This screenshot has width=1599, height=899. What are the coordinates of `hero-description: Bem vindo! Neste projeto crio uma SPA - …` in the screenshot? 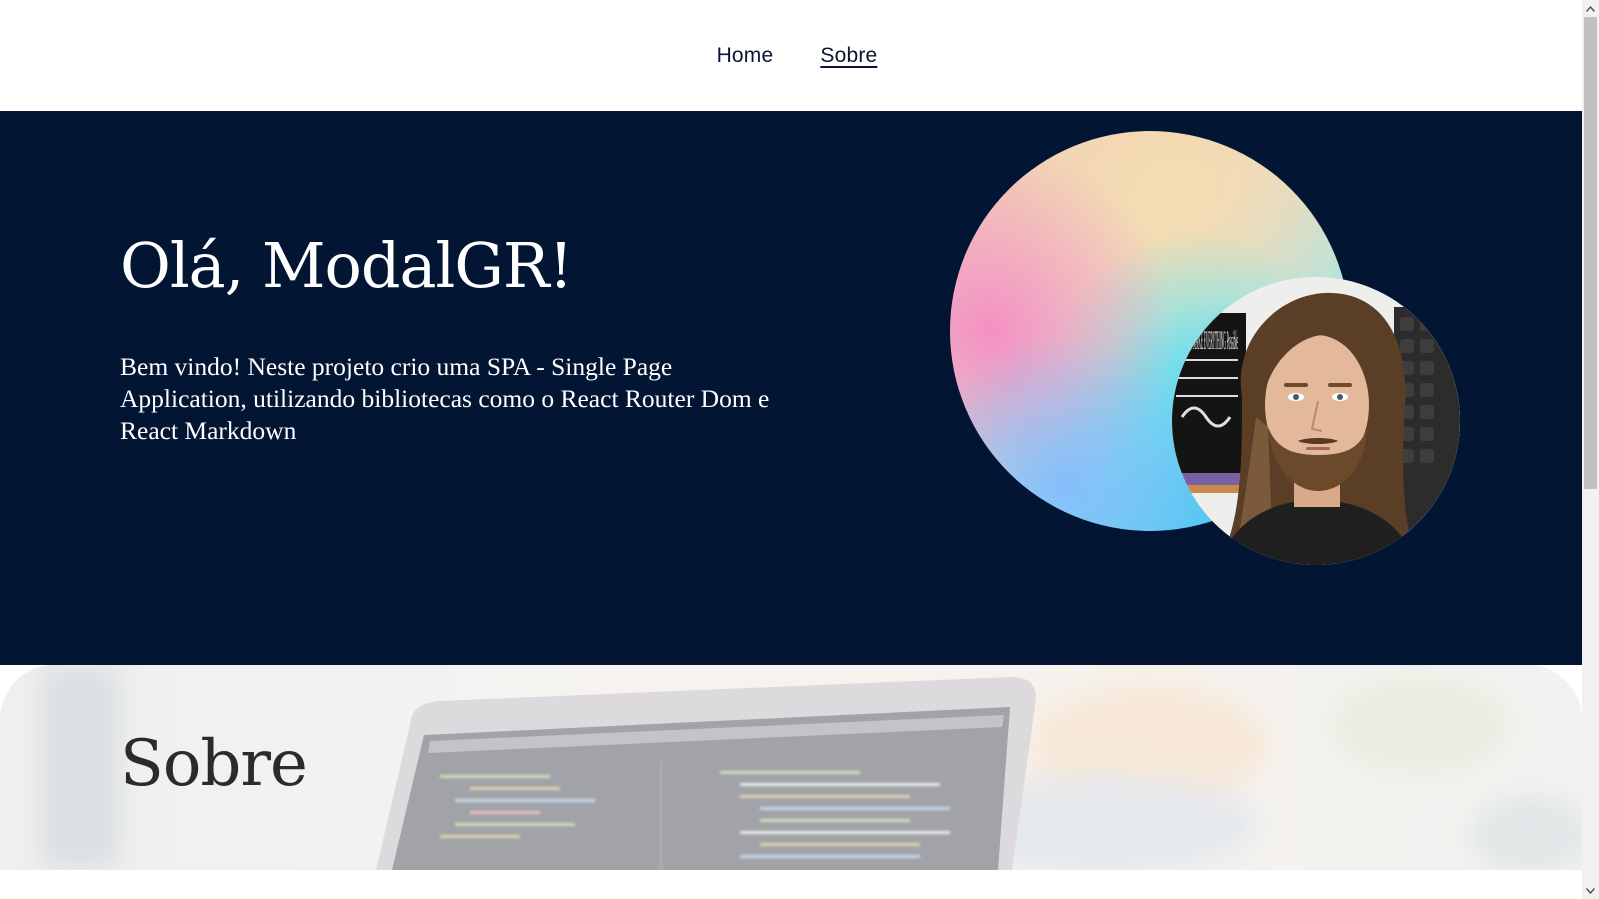 It's located at (445, 398).